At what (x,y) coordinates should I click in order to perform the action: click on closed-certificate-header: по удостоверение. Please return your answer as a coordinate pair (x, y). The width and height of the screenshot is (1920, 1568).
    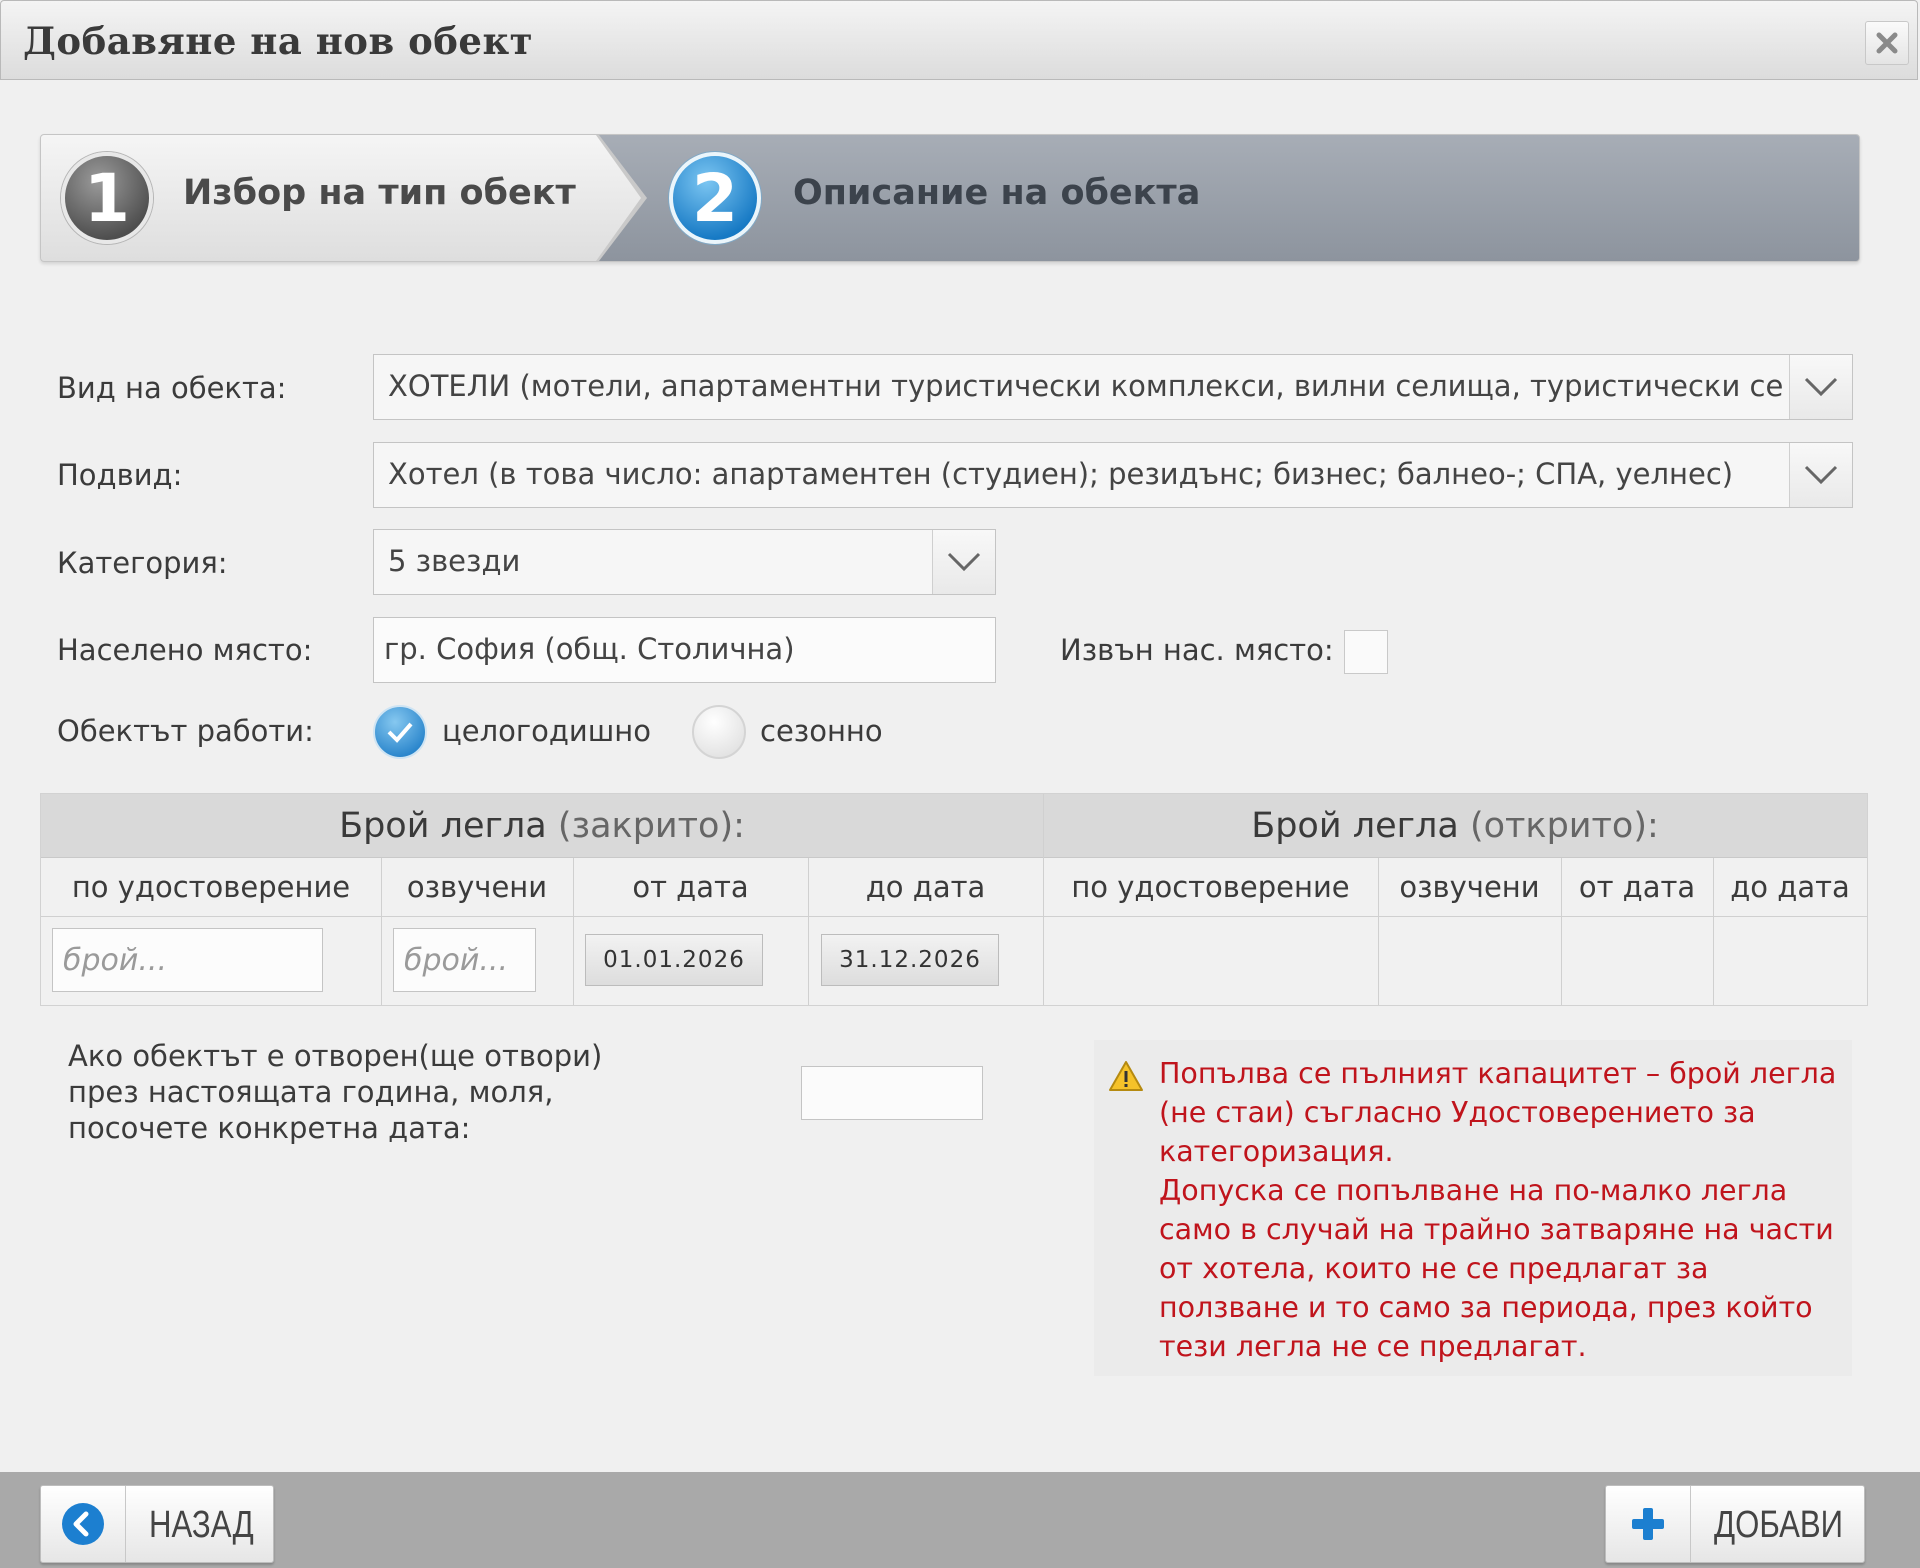
    Looking at the image, I should click on (211, 887).